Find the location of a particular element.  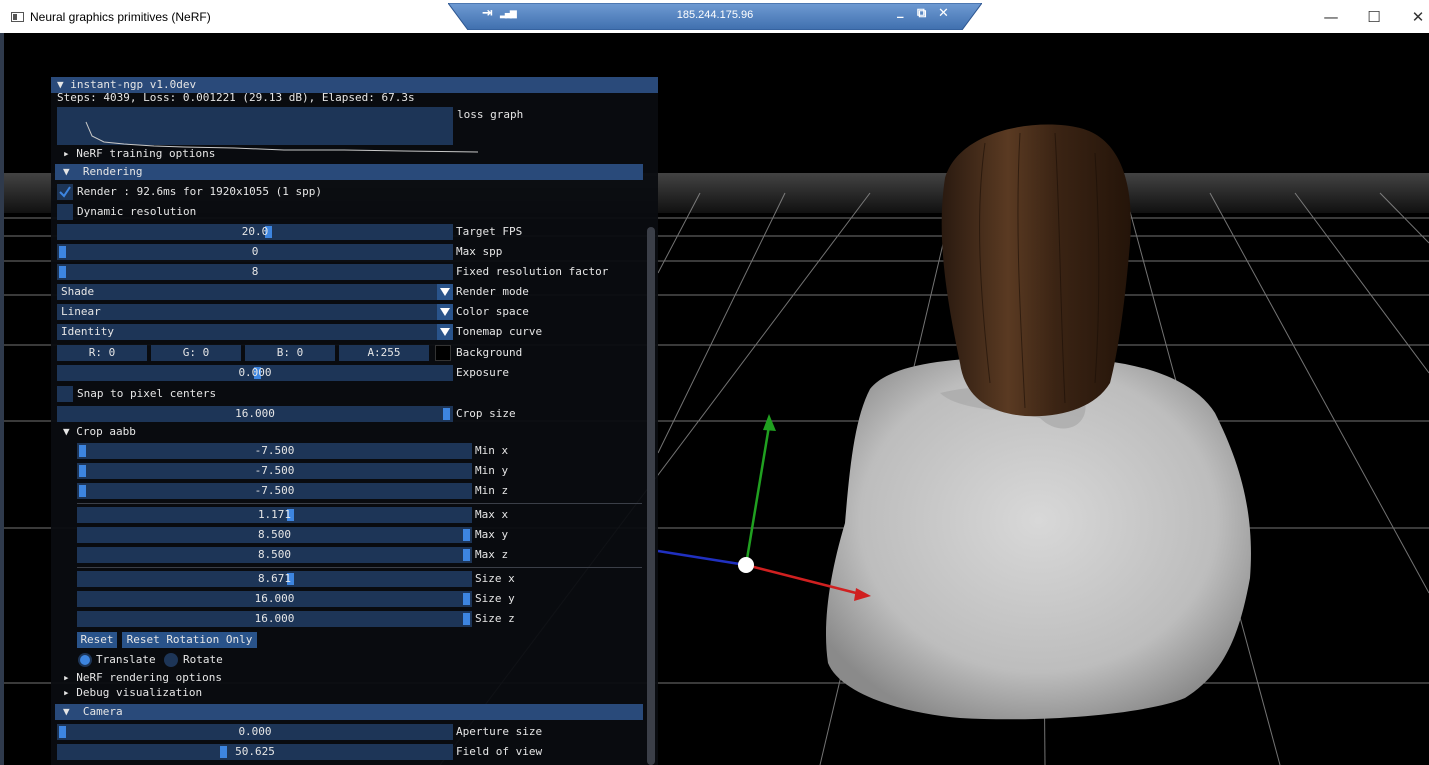

crop-max-x-value: 1.171 is located at coordinates (274, 514).